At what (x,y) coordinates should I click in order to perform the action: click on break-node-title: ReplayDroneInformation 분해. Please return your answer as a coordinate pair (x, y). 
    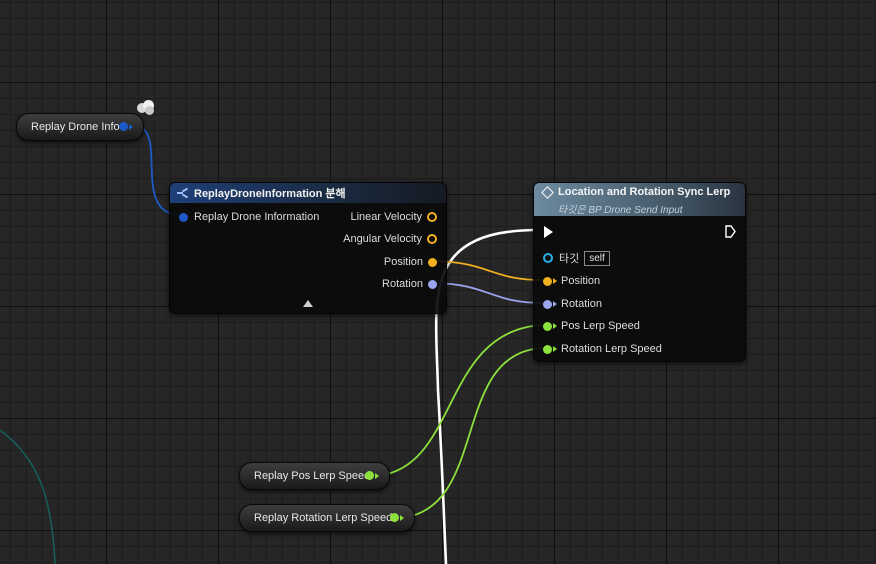
    Looking at the image, I should click on (270, 194).